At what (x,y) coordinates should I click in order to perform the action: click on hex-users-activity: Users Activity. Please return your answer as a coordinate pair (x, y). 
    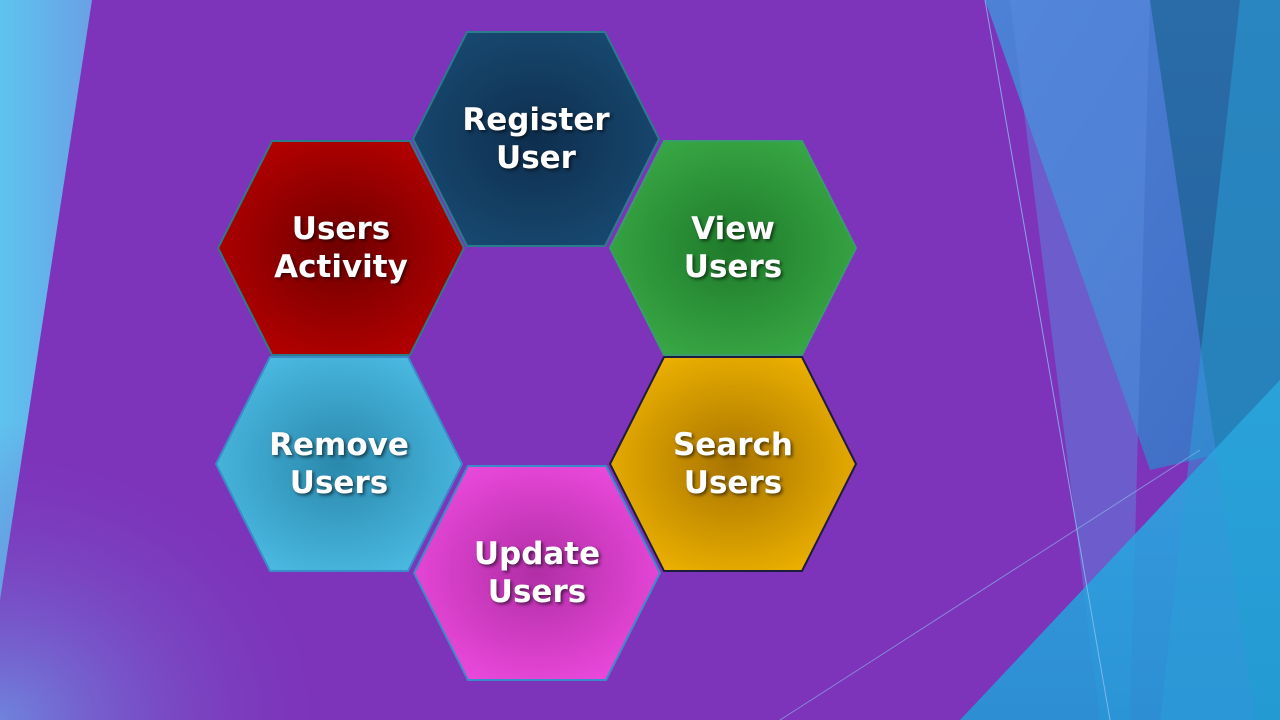
    Looking at the image, I should click on (341, 248).